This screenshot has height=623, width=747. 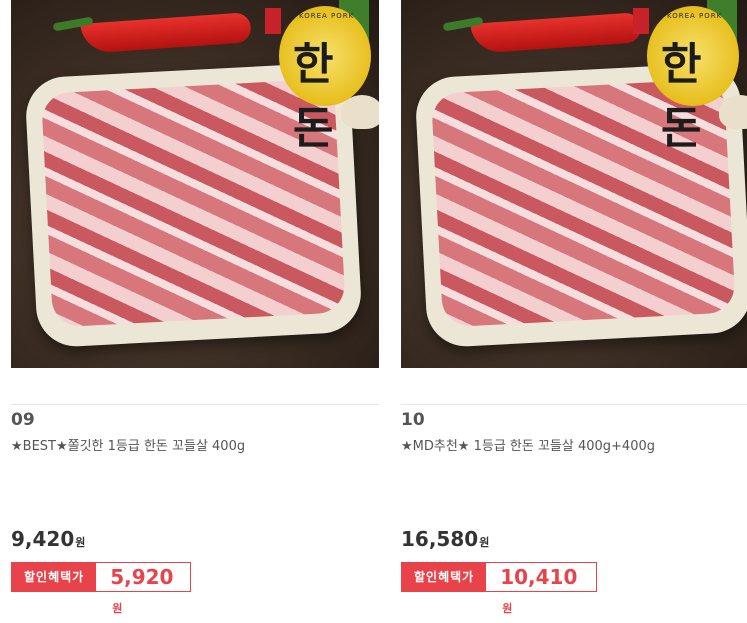 I want to click on sale-box: 할인혜택가 5,920원, so click(x=101, y=588).